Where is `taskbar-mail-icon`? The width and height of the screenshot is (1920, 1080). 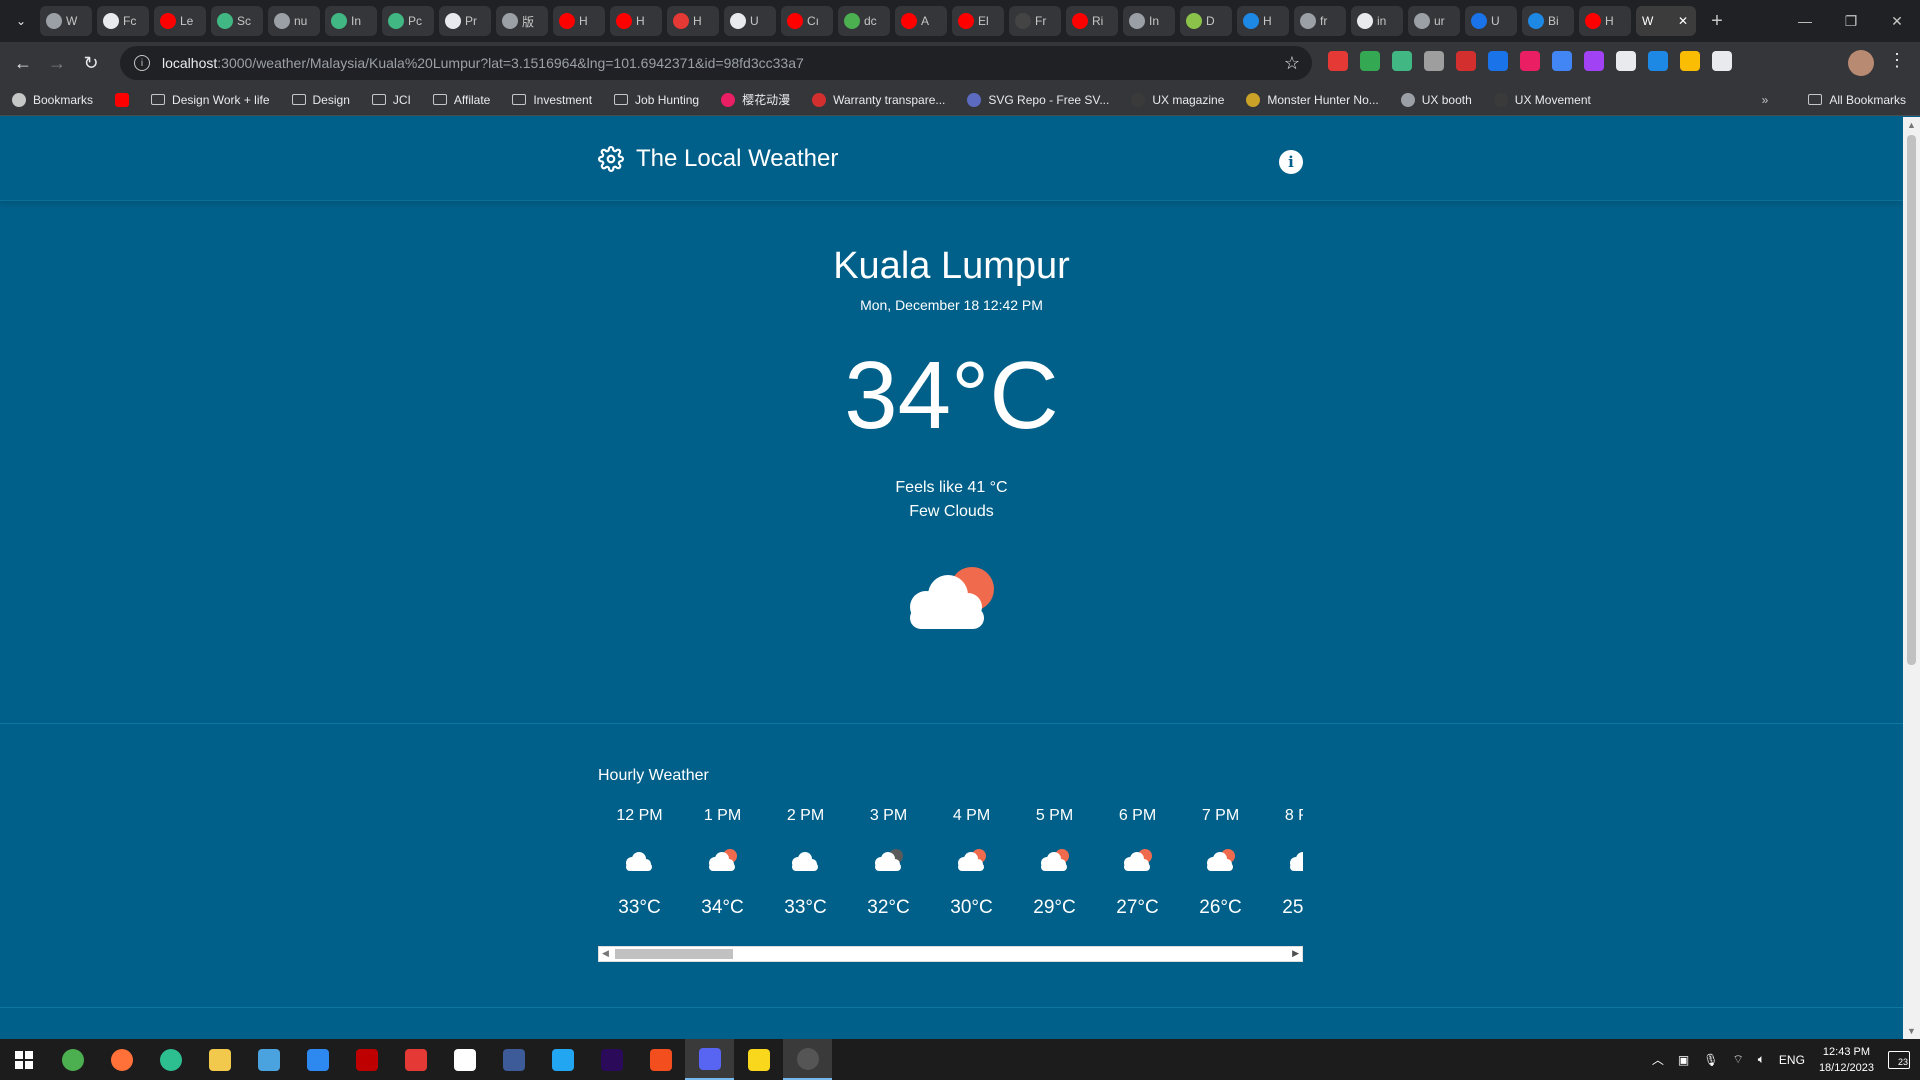 taskbar-mail-icon is located at coordinates (317, 1059).